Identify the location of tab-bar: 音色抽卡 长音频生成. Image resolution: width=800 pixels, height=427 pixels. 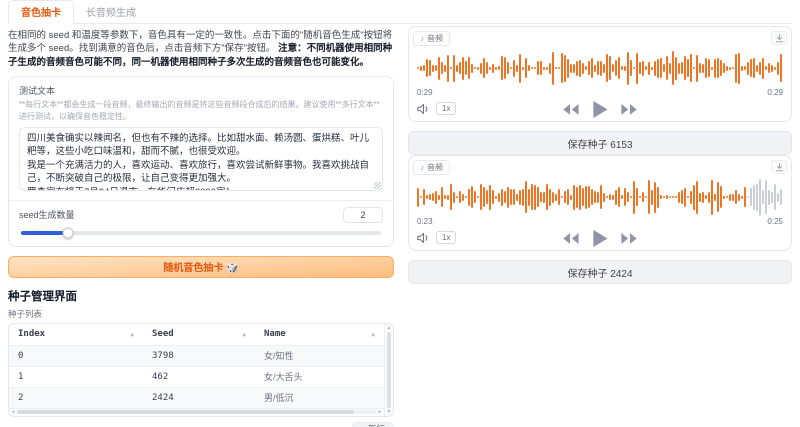
(400, 12).